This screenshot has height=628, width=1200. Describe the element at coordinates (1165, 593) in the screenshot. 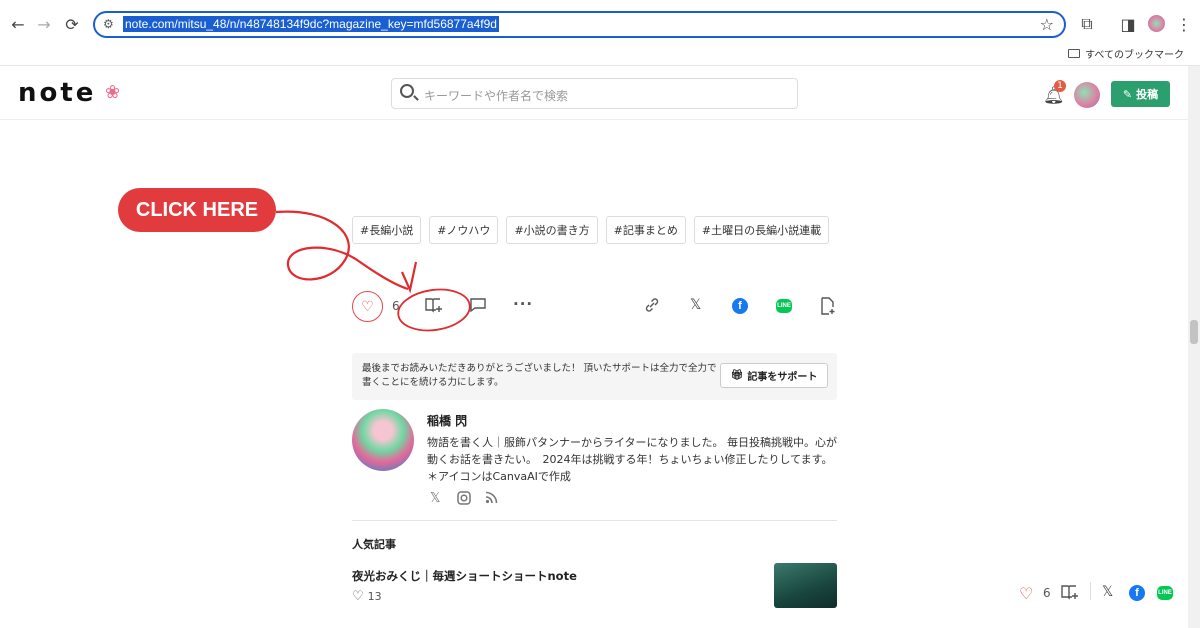

I see `floating-line-icon: LINE` at that location.